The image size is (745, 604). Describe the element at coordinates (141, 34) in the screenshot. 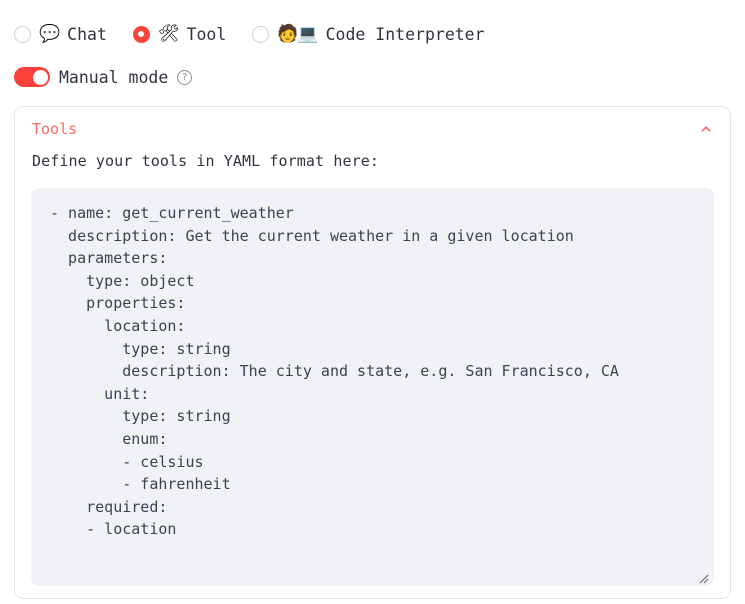

I see `radio-tool` at that location.